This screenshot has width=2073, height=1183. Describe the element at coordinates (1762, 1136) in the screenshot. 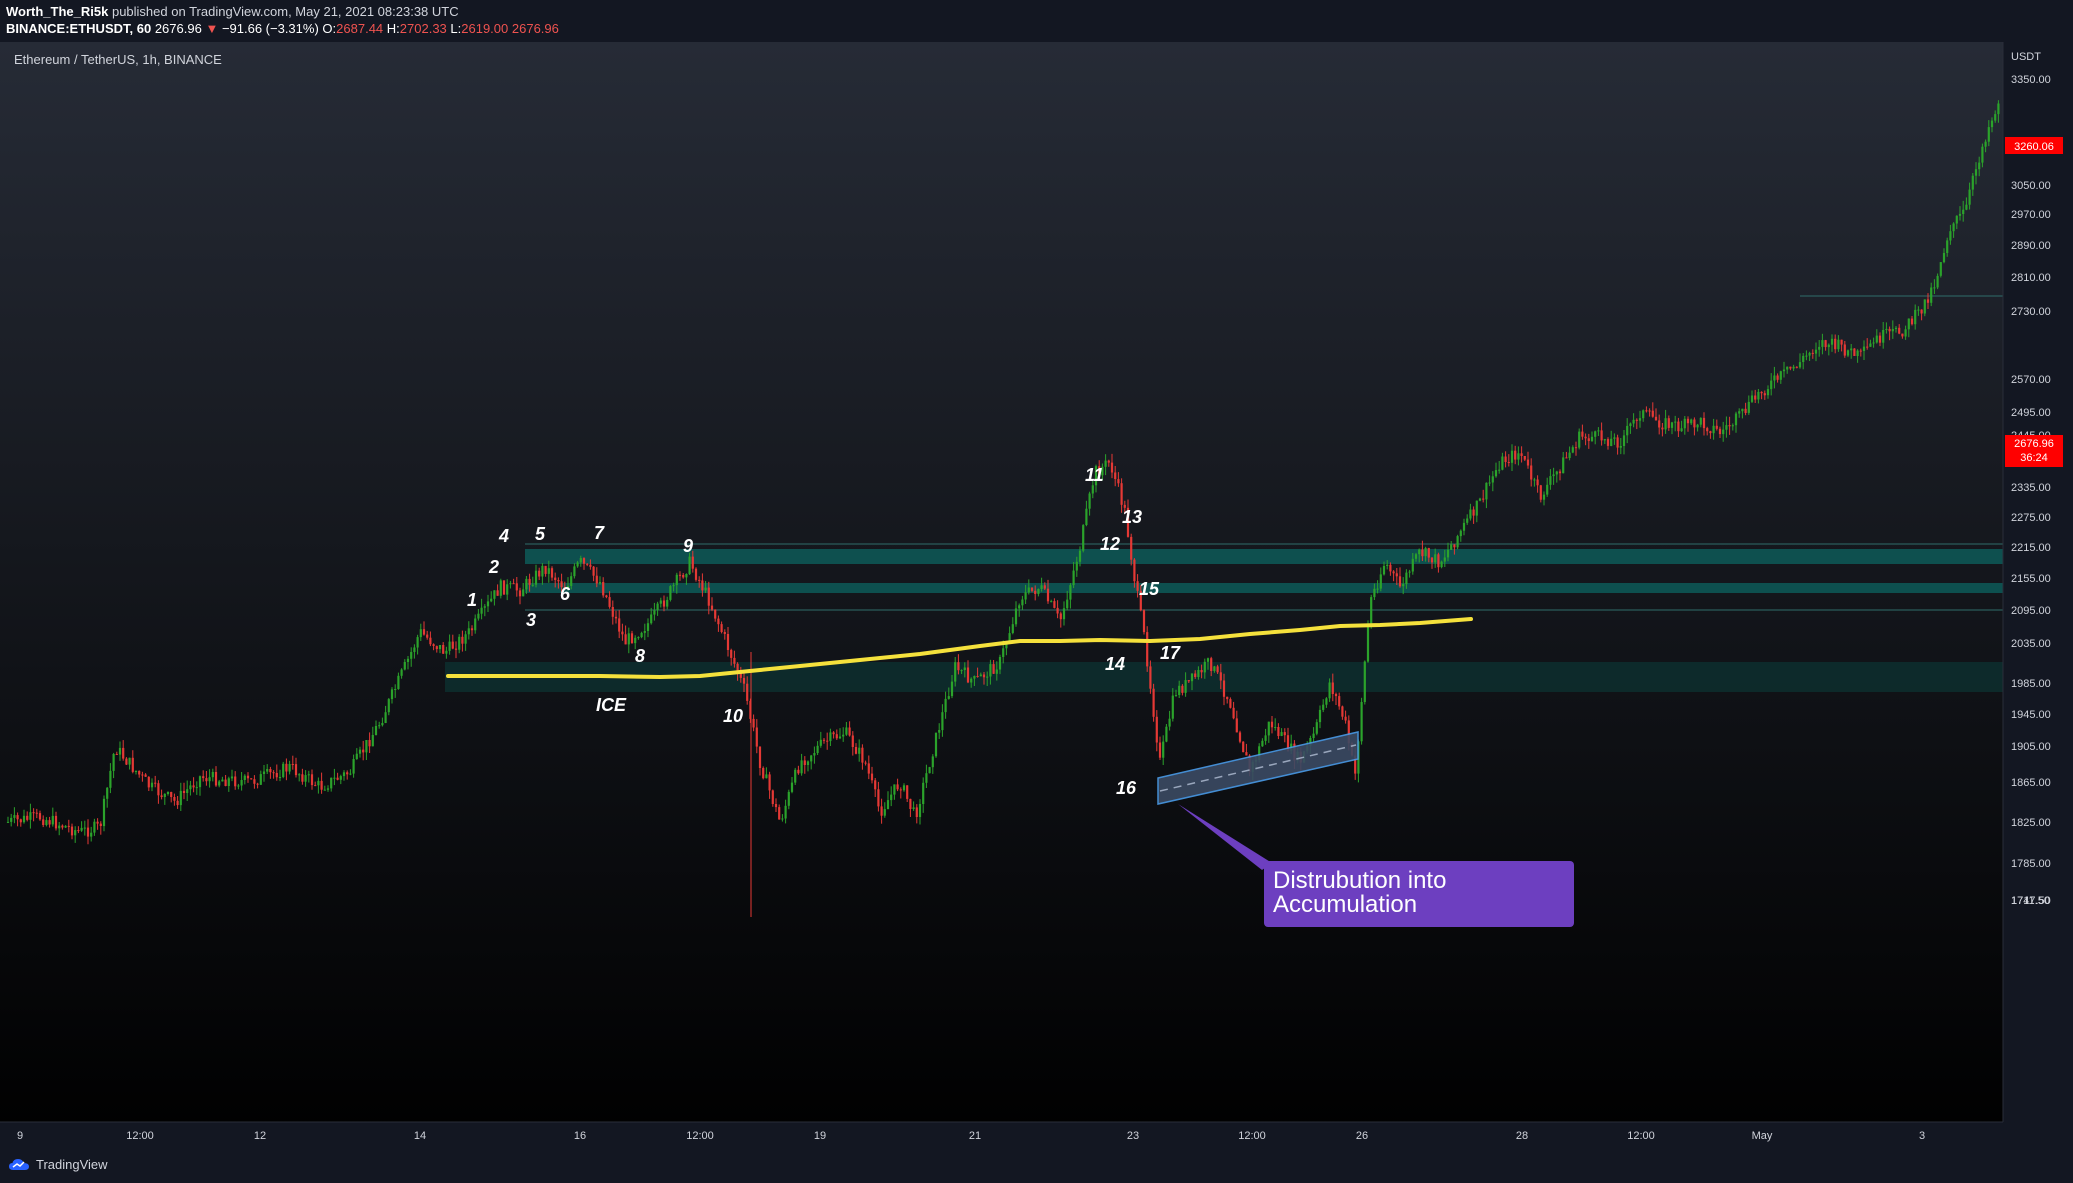

I see `time-tick: May` at that location.